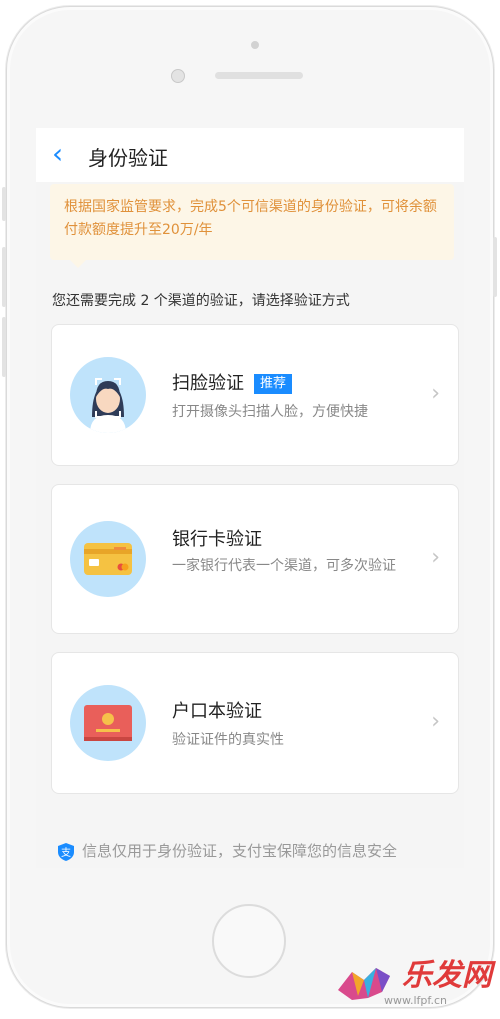 This screenshot has height=1019, width=500. What do you see at coordinates (228, 740) in the screenshot?
I see `method-desc: 验证证件的真实性` at bounding box center [228, 740].